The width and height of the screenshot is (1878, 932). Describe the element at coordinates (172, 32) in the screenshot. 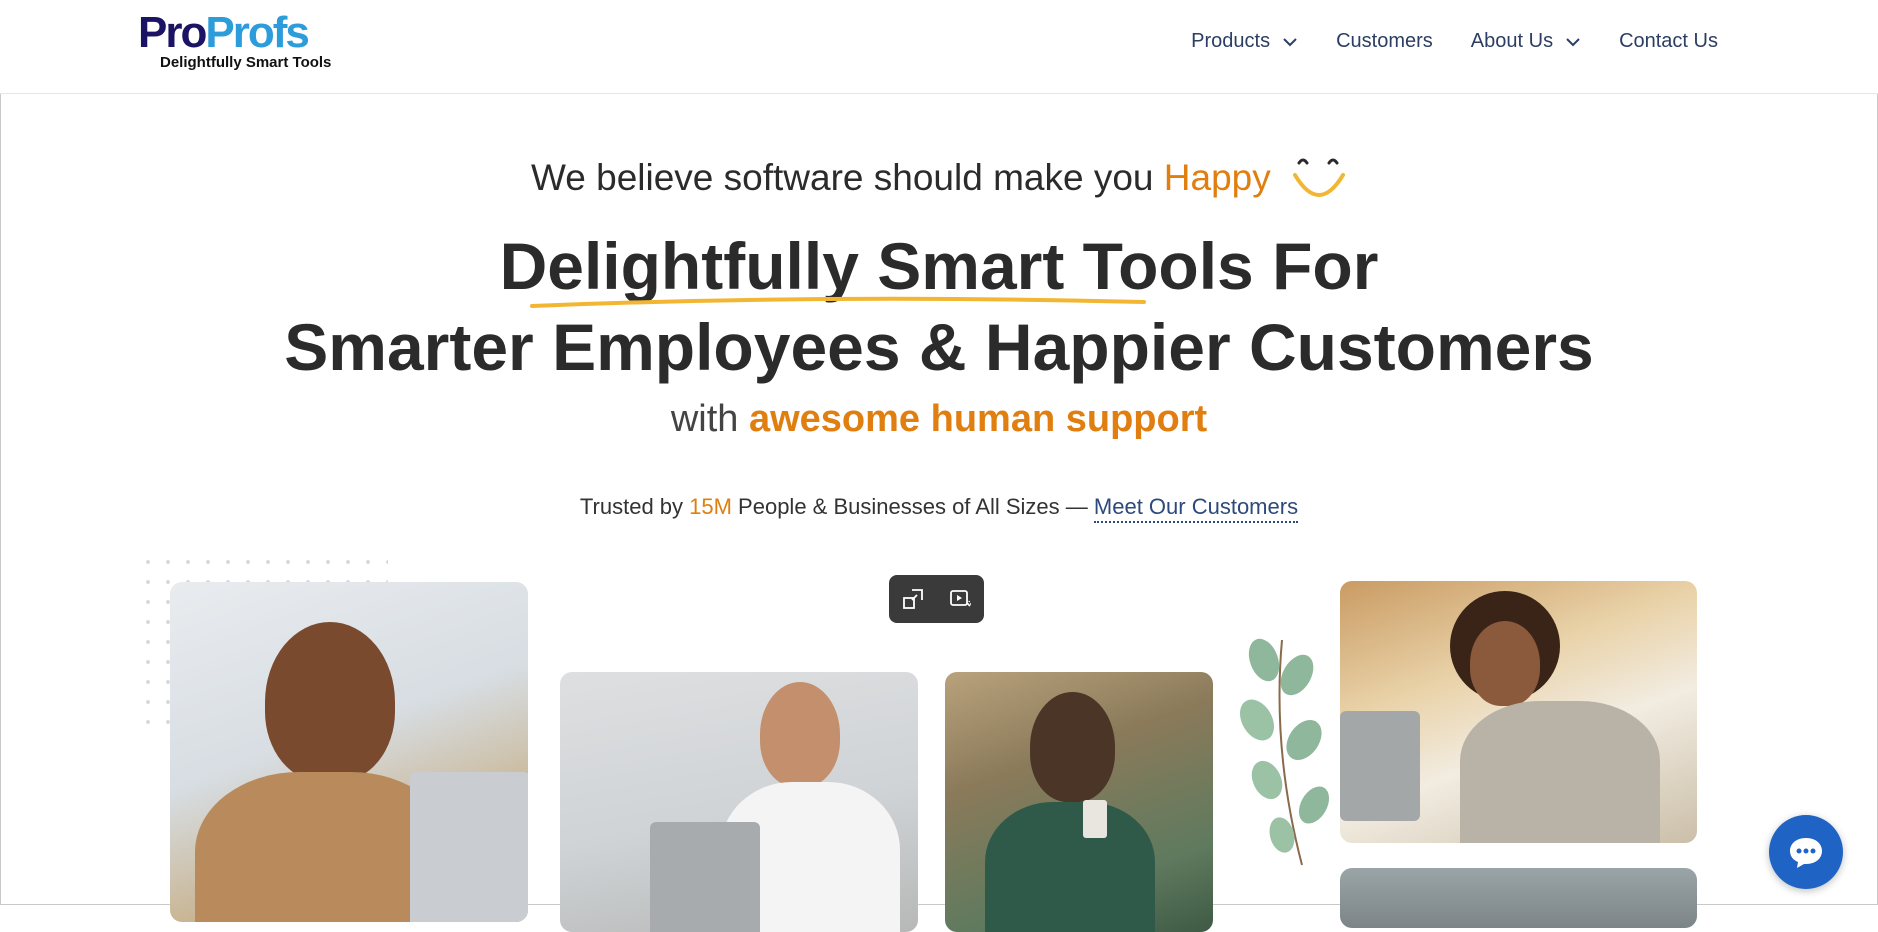

I see `logo-pro-text: Pro` at that location.